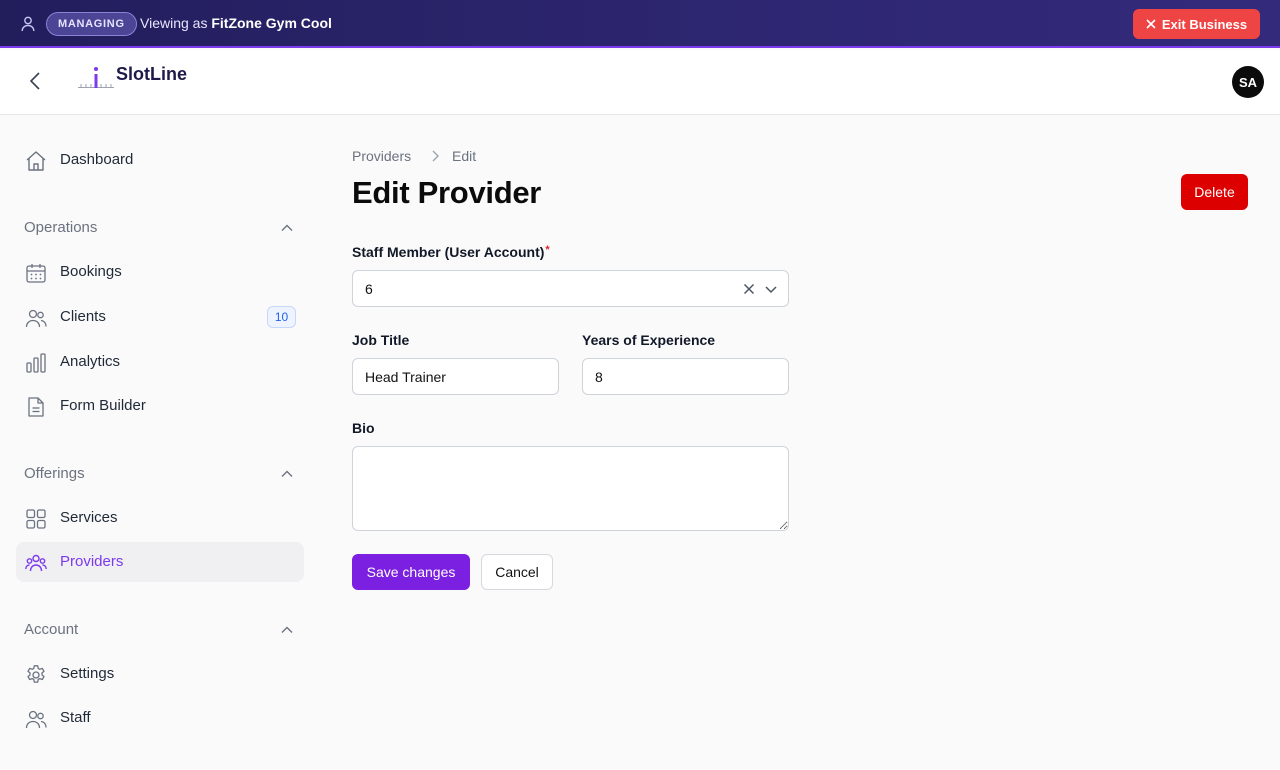 The width and height of the screenshot is (1280, 770). I want to click on cancel-button: Cancel, so click(517, 572).